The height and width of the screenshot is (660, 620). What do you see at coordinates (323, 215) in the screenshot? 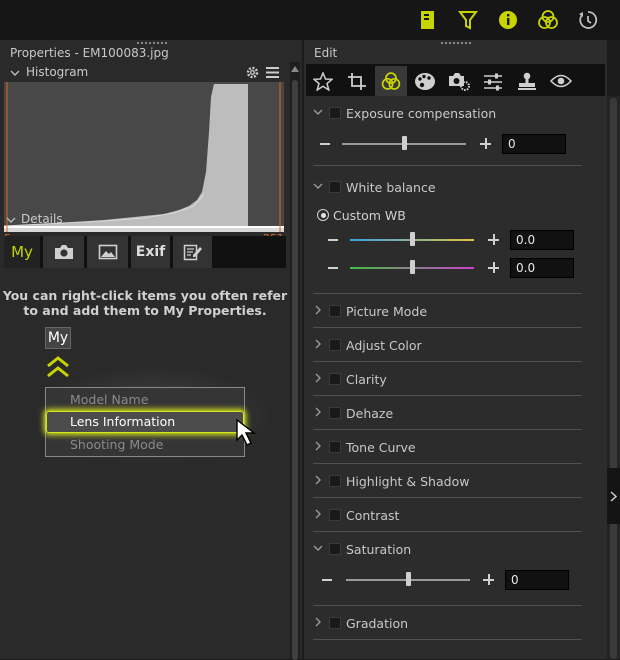
I see `custom-wb-radio` at bounding box center [323, 215].